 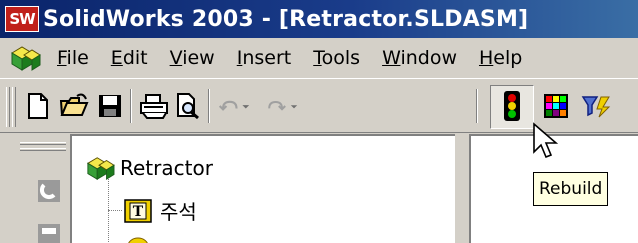 I want to click on undo-icon, so click(x=234, y=106).